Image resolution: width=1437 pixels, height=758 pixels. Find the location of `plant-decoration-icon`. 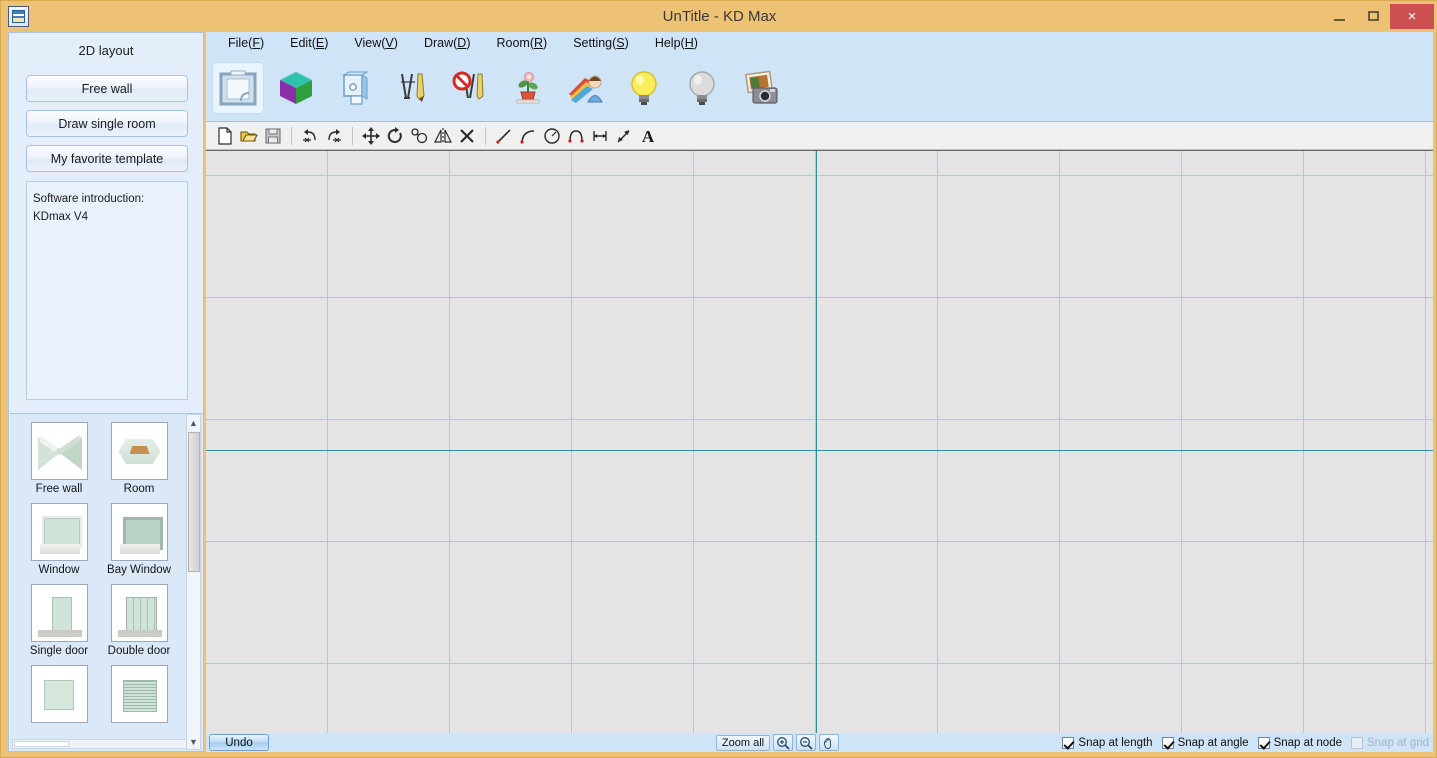

plant-decoration-icon is located at coordinates (528, 87).